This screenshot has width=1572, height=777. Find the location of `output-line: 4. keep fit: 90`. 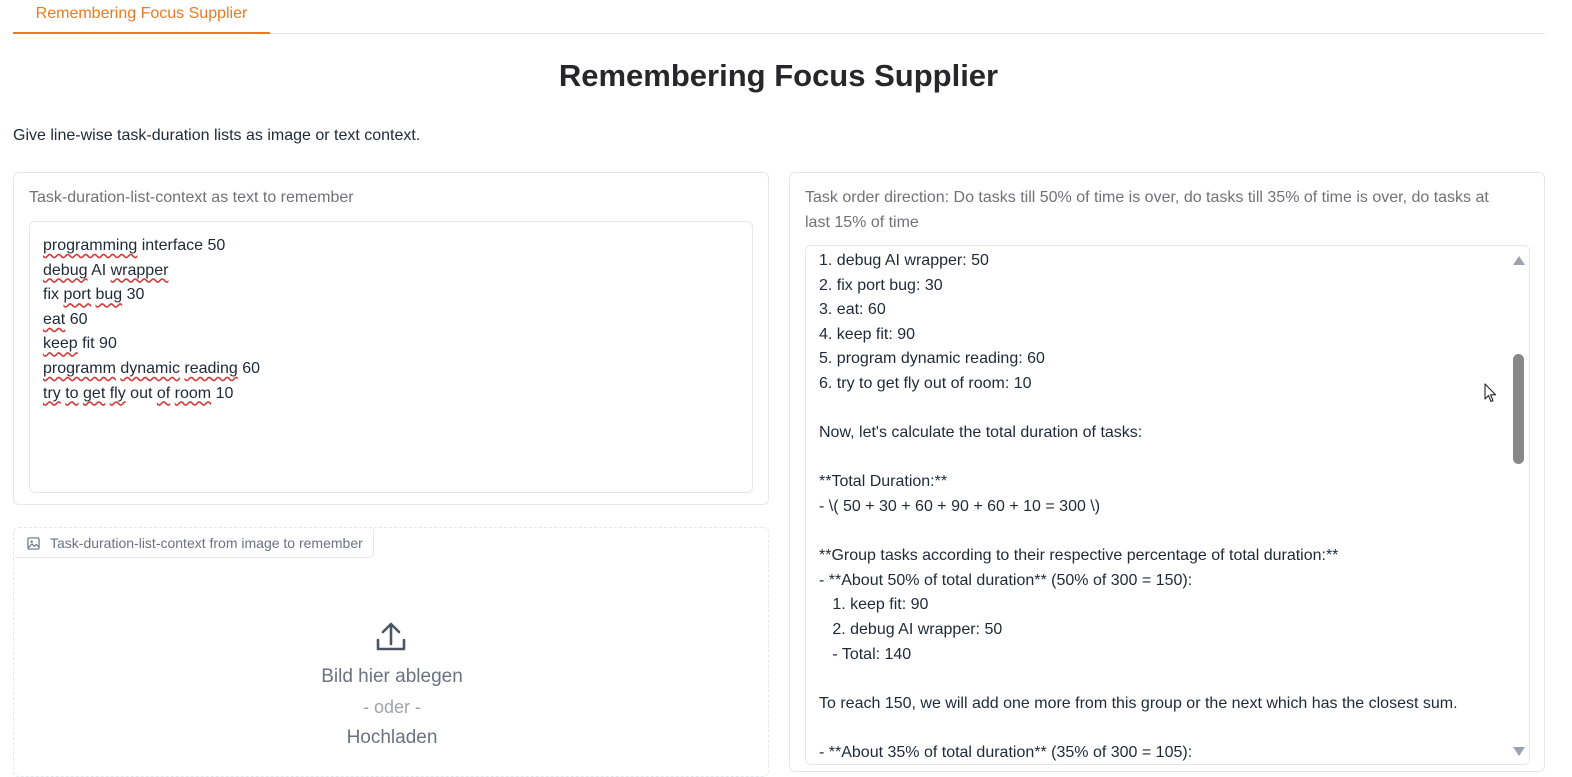

output-line: 4. keep fit: 90 is located at coordinates (867, 334).